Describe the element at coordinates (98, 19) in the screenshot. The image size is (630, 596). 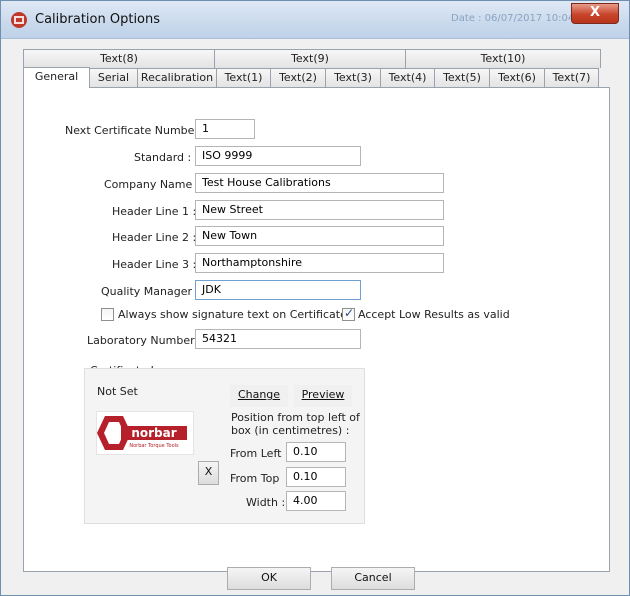
I see `window-title: Calibration Options` at that location.